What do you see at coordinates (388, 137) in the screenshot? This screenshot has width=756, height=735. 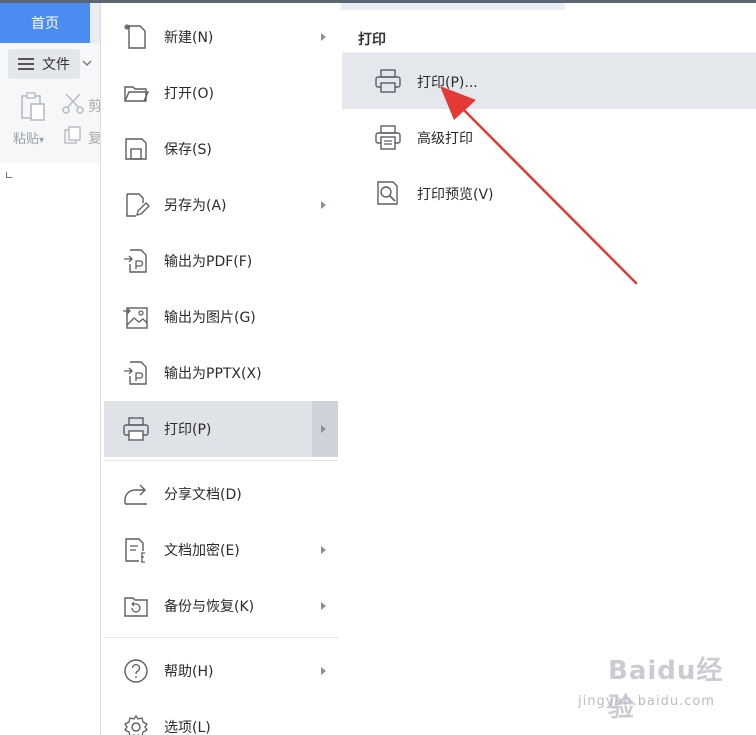 I see `advanced-print-icon` at bounding box center [388, 137].